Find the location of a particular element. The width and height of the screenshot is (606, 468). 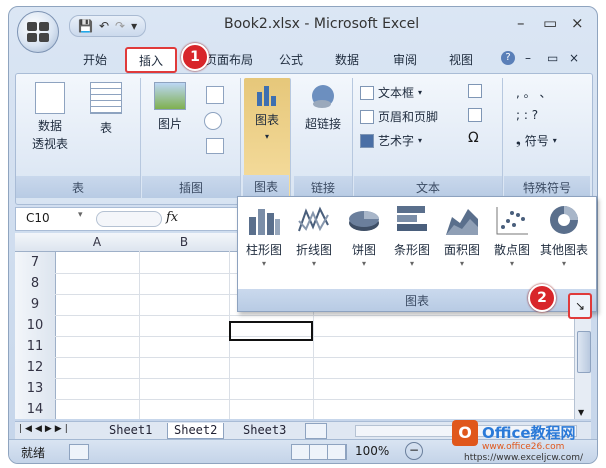

selected-cell is located at coordinates (271, 331).